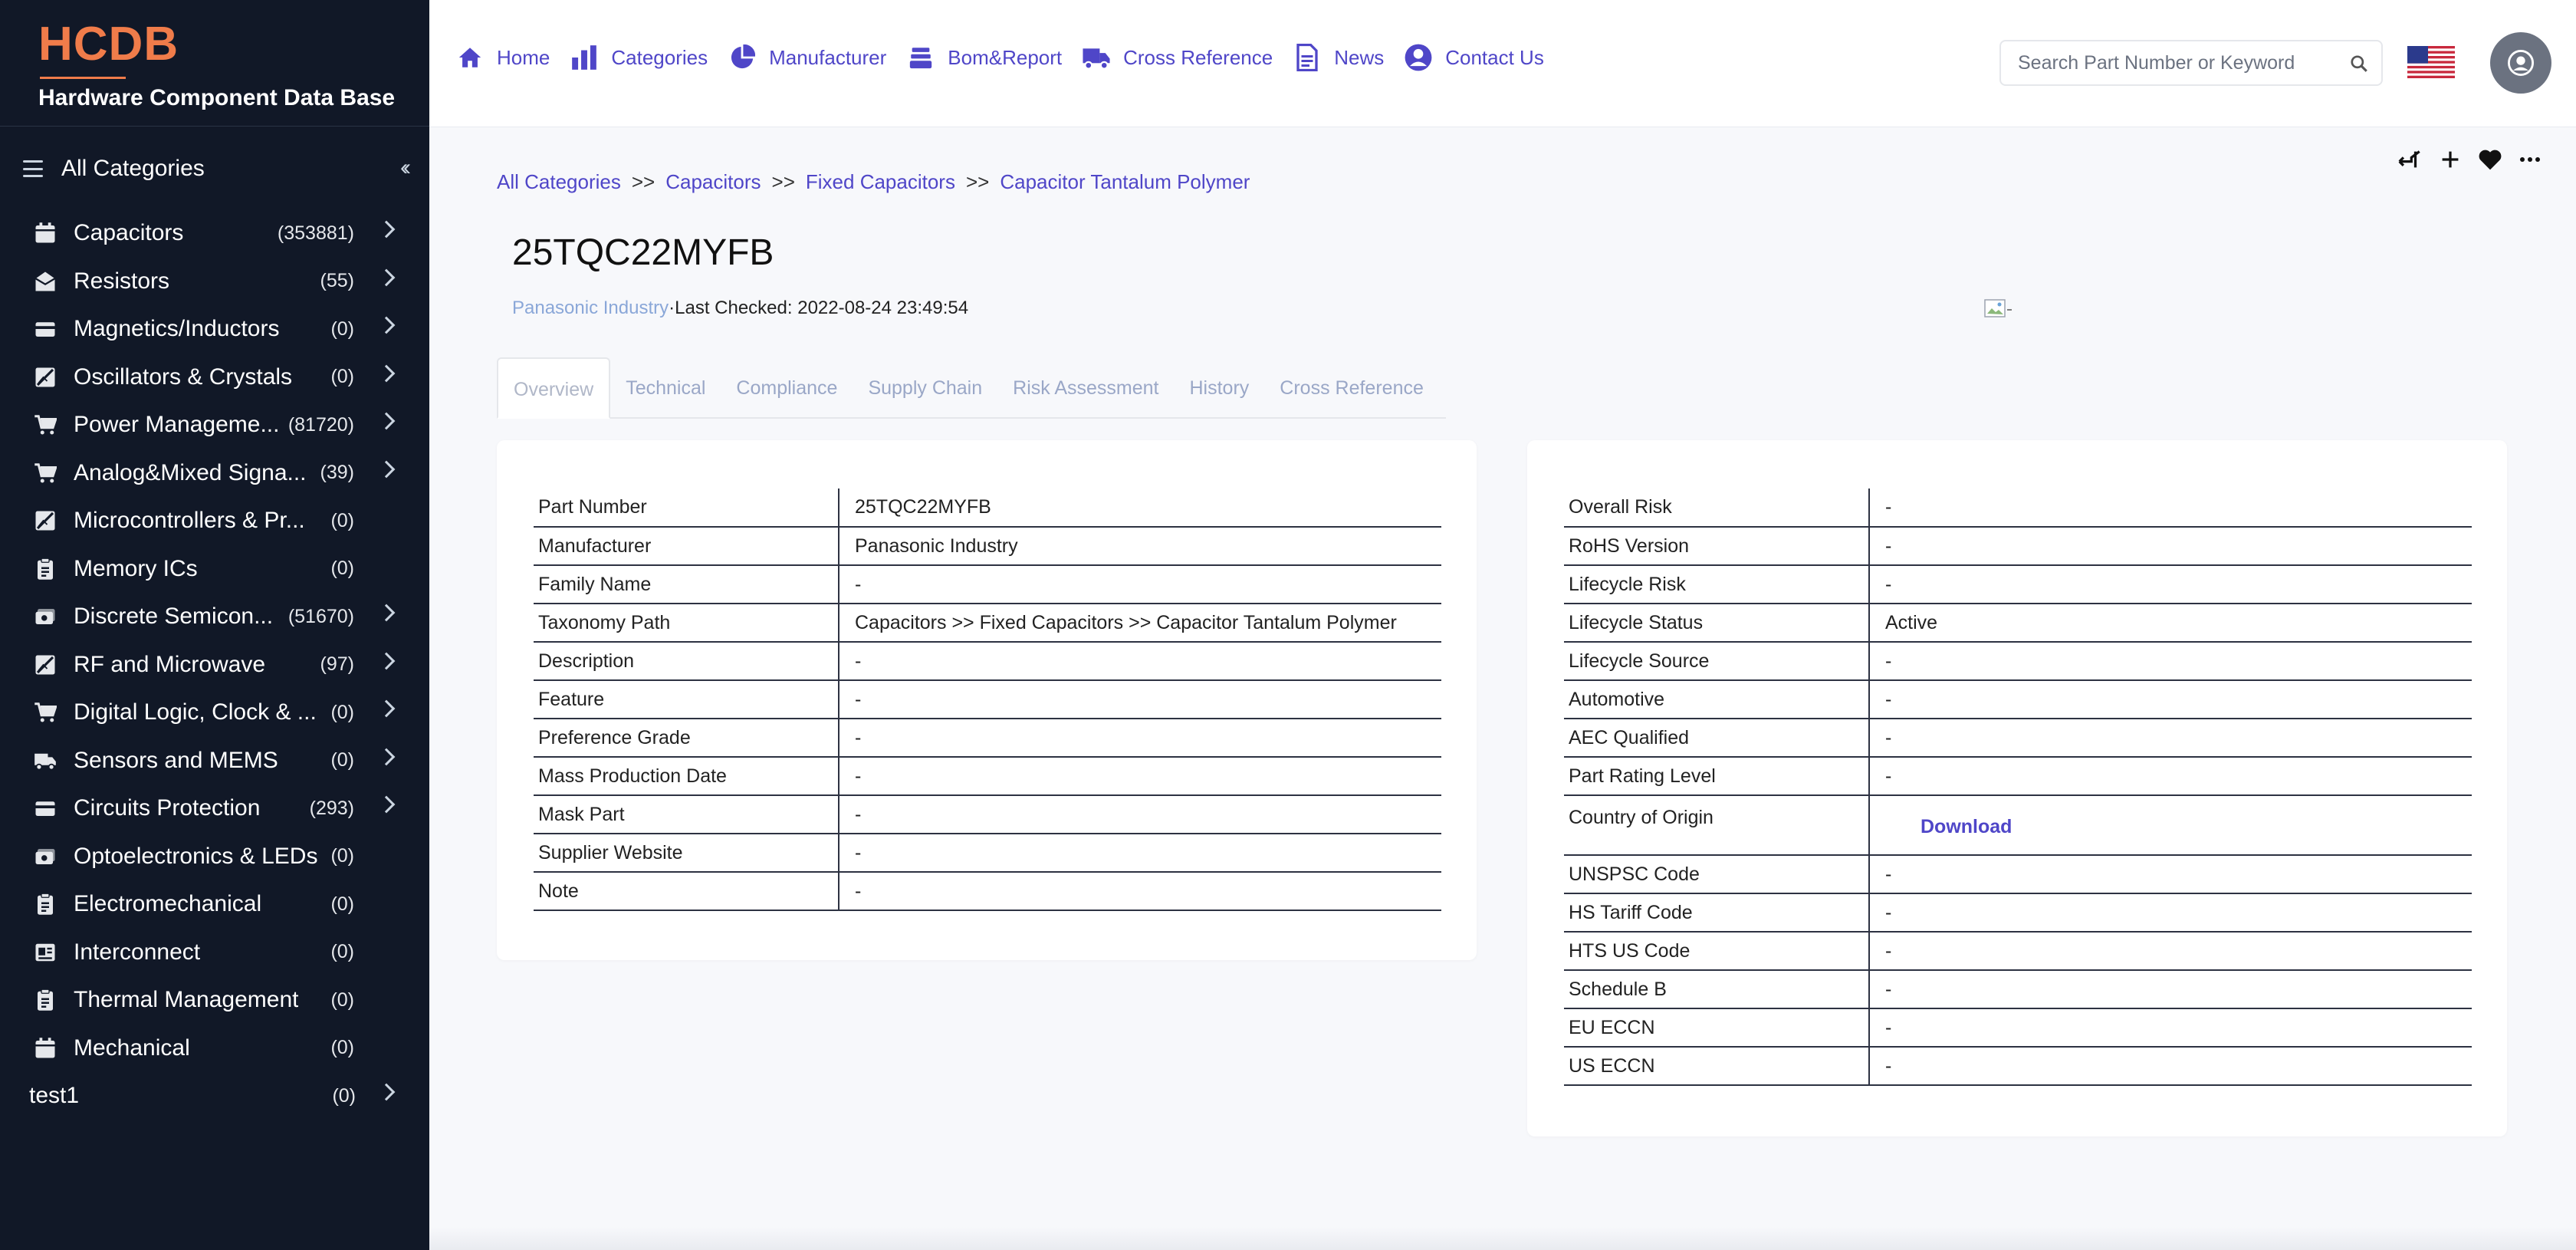 The width and height of the screenshot is (2576, 1250). What do you see at coordinates (743, 58) in the screenshot?
I see `pie-chart-icon` at bounding box center [743, 58].